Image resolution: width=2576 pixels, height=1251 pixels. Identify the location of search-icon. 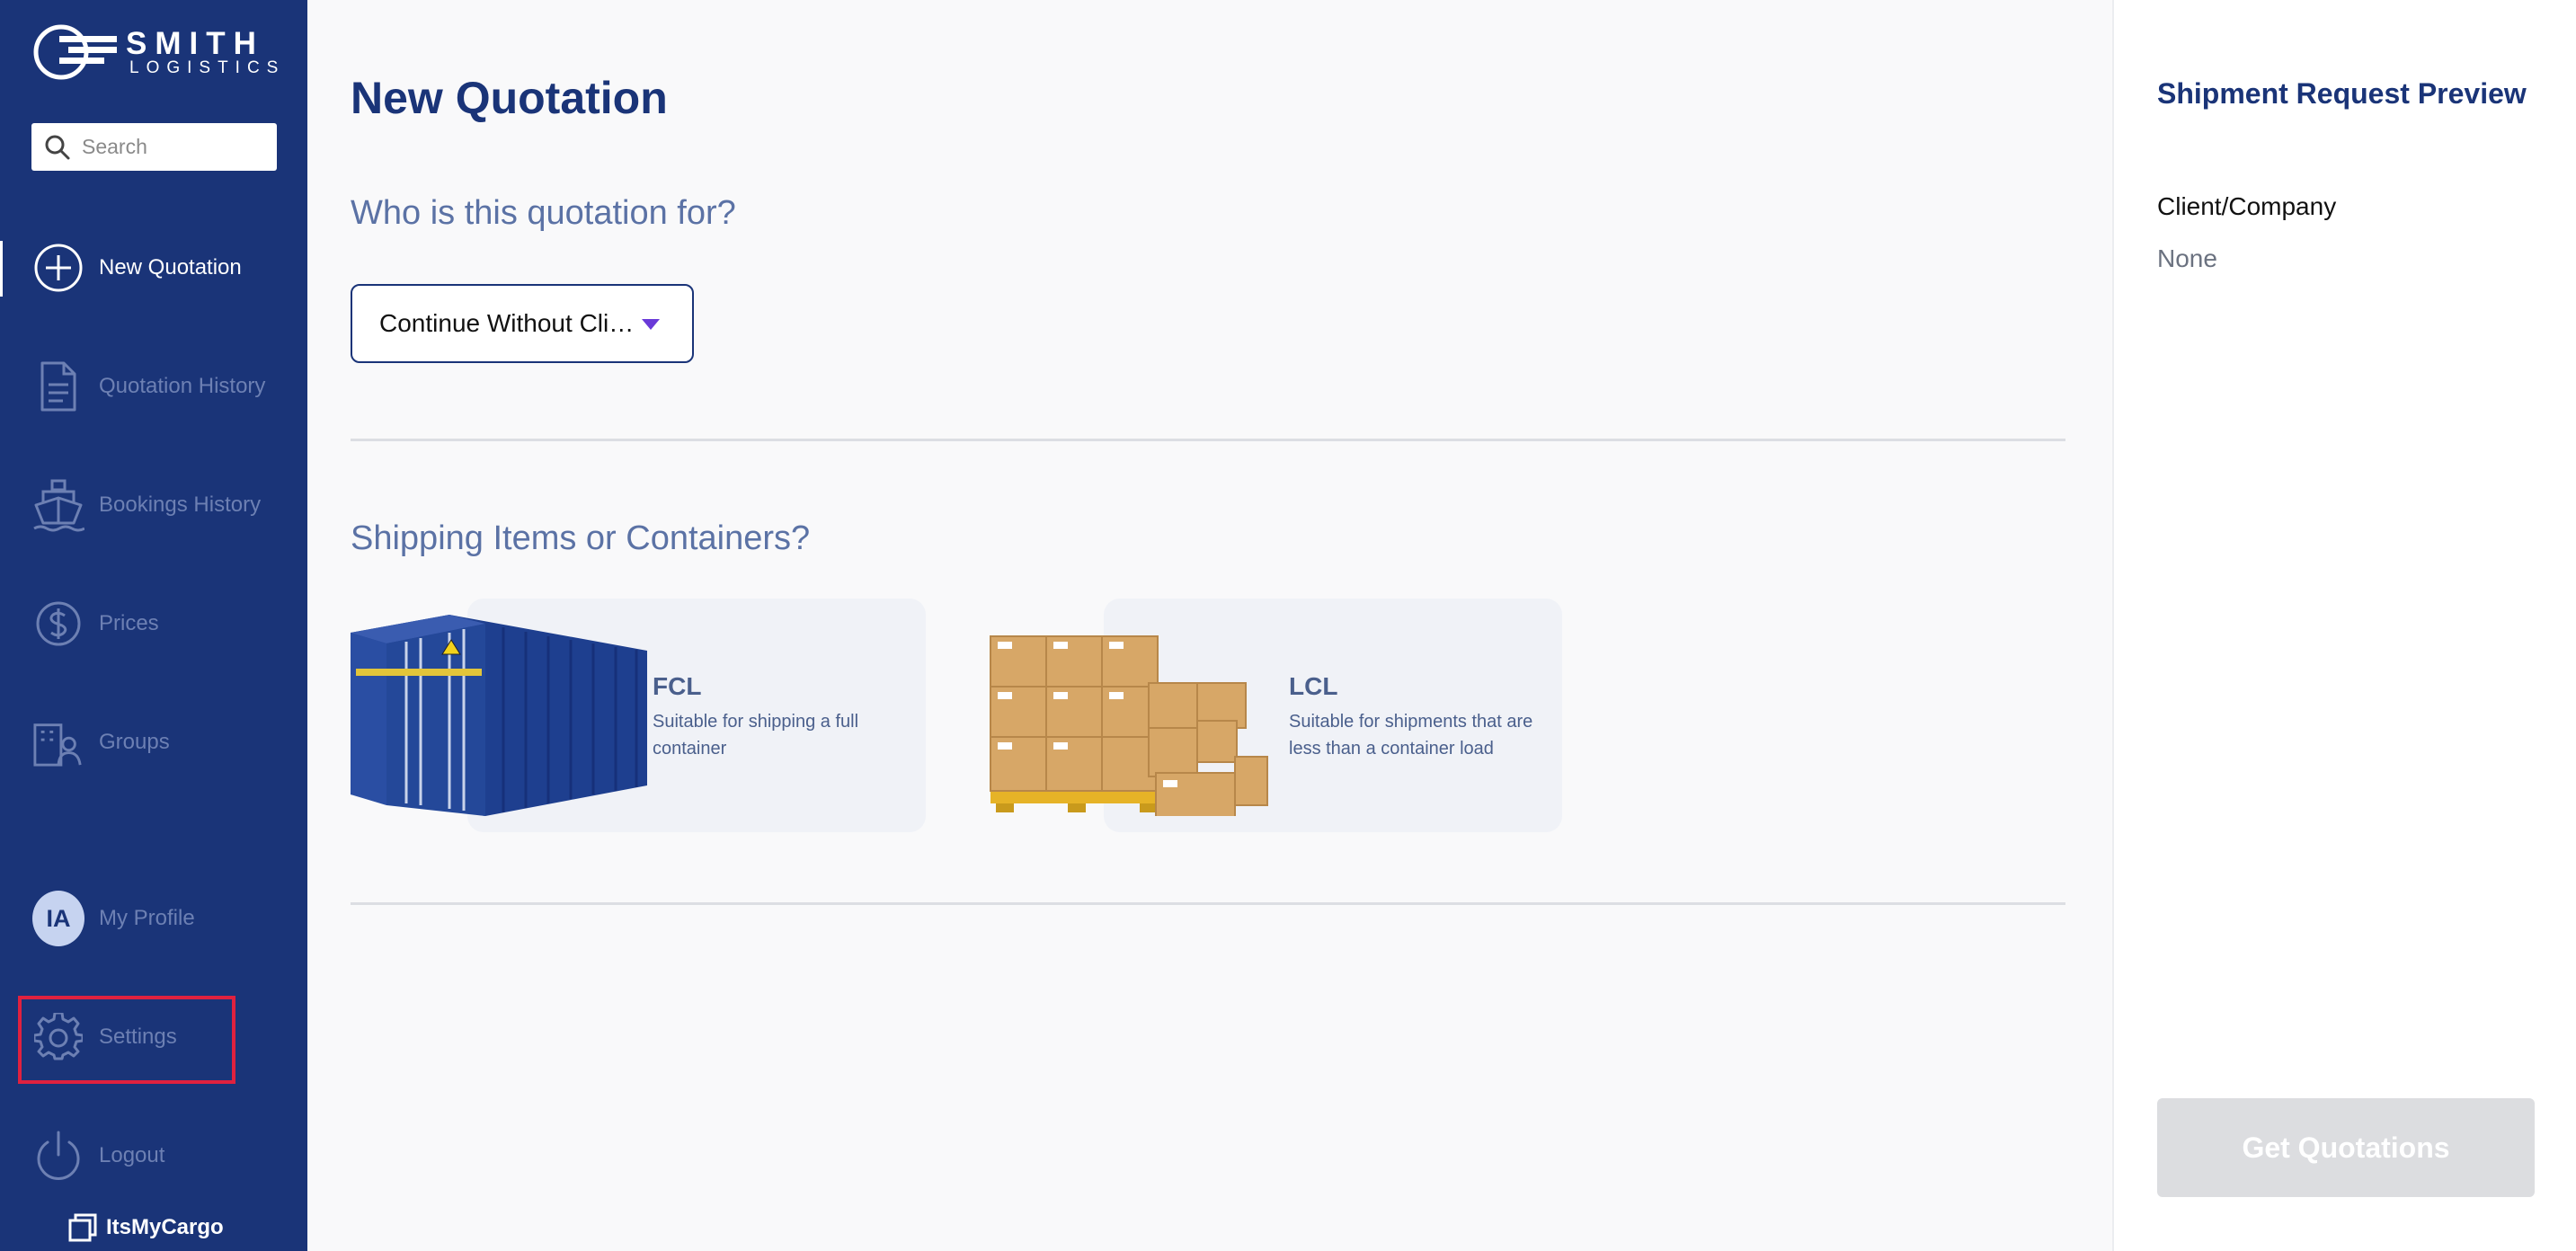
(57, 147).